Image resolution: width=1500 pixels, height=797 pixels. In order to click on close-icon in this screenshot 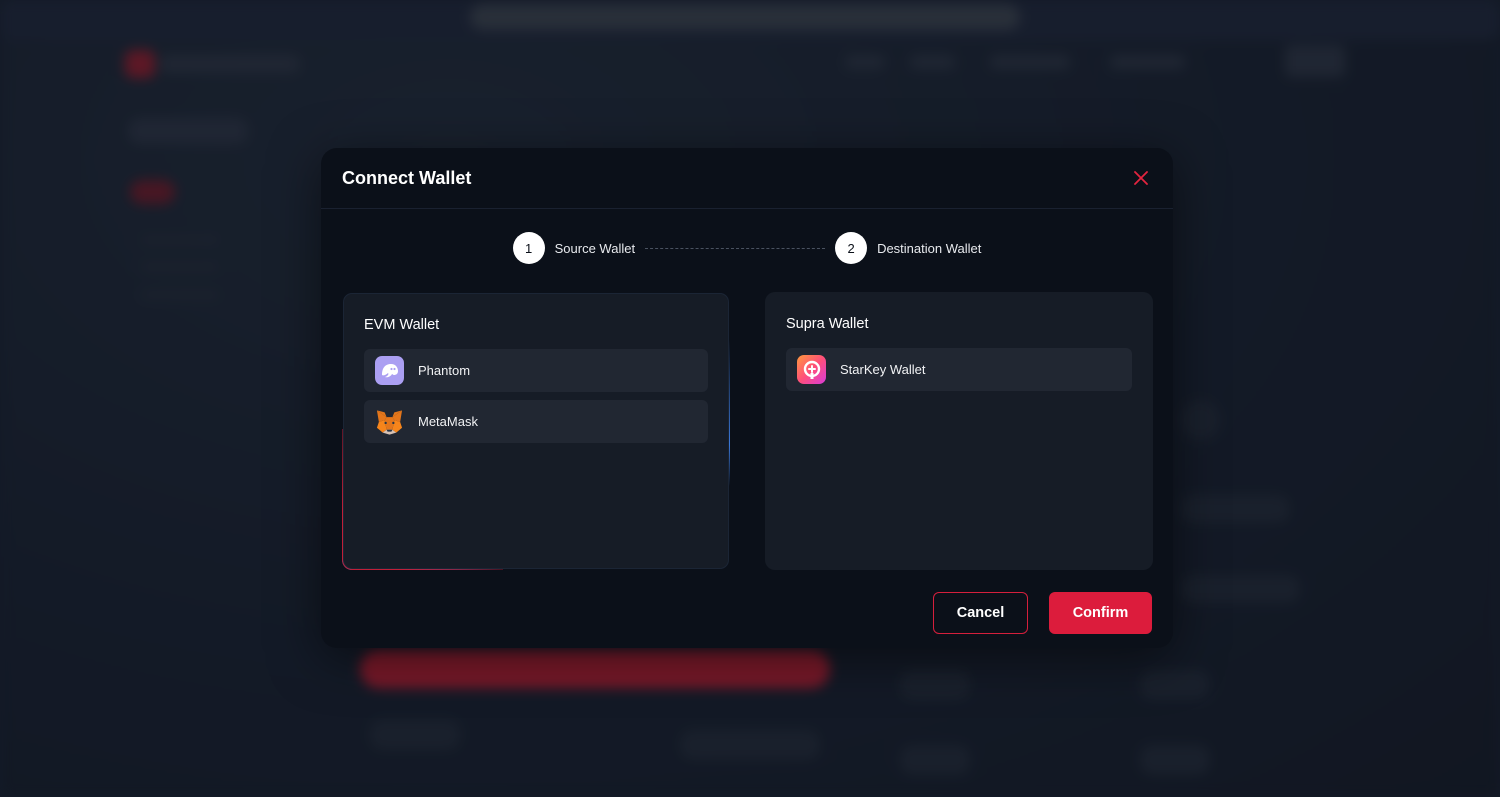, I will do `click(1141, 178)`.